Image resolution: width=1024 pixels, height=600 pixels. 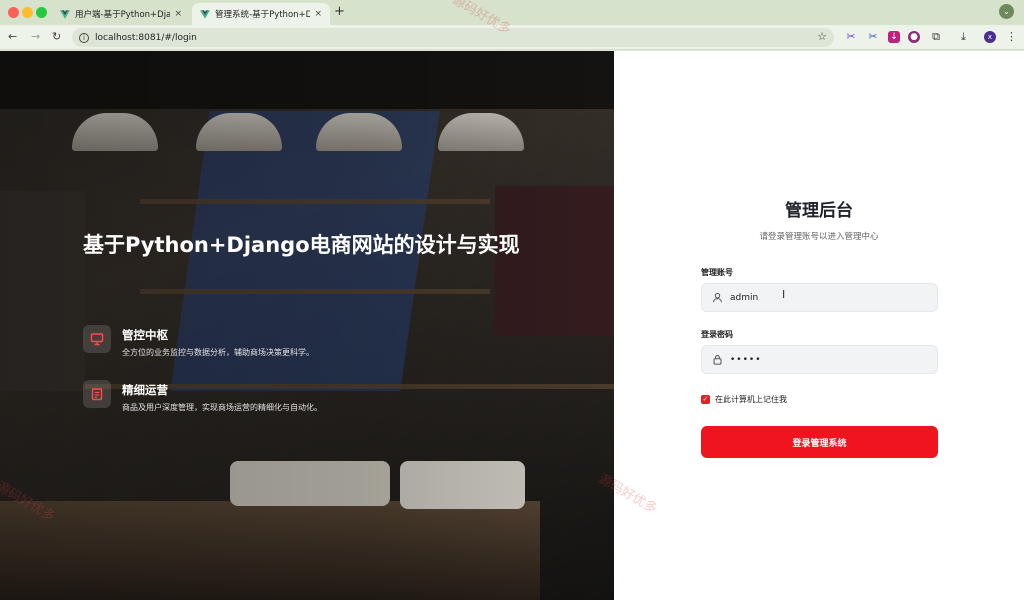 What do you see at coordinates (222, 407) in the screenshot?
I see `feature-description: 商品及用户深度管理，实现商场运营的精细化与自动化。` at bounding box center [222, 407].